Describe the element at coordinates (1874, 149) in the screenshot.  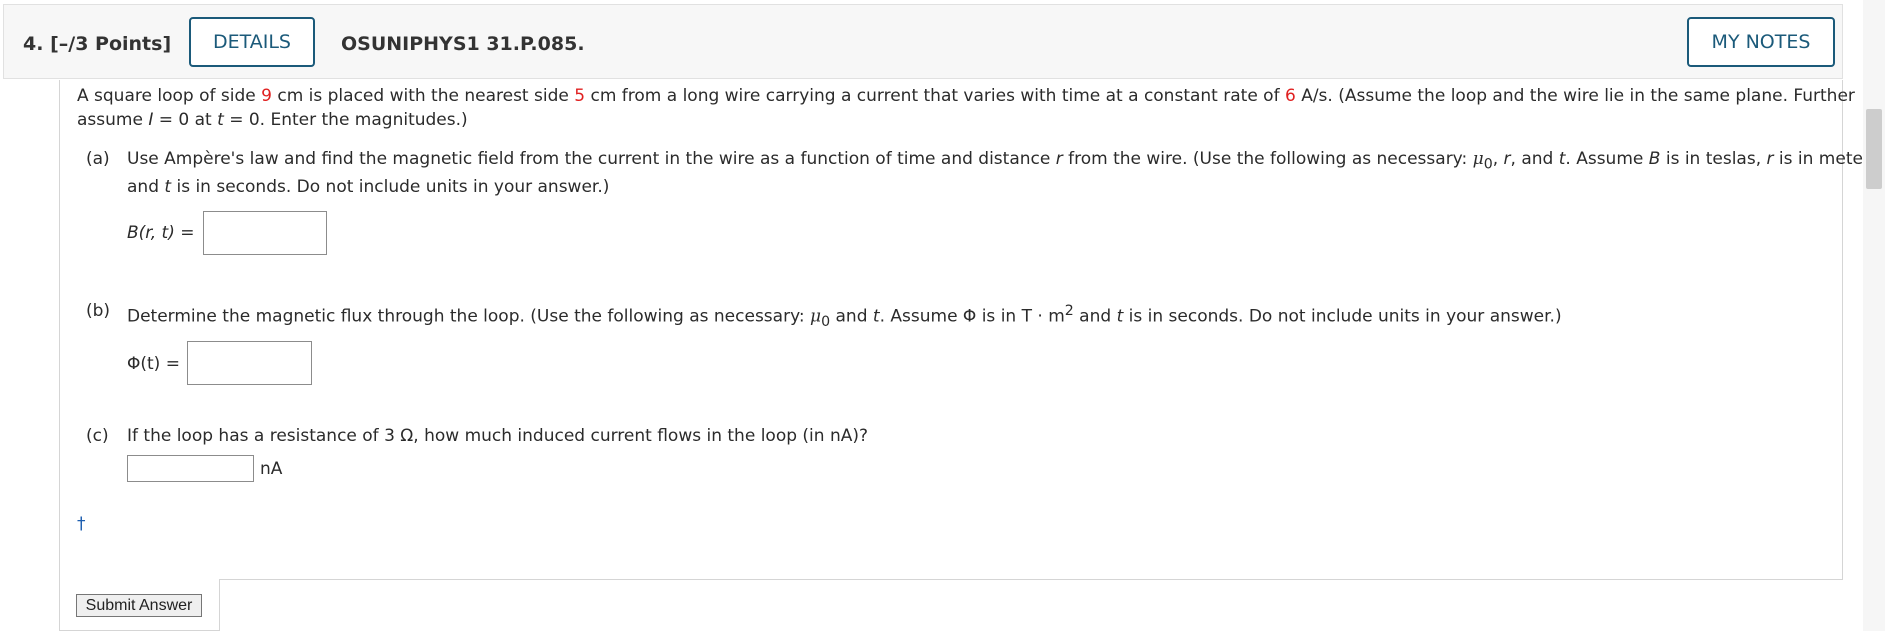
I see `scrollbar-thumb` at that location.